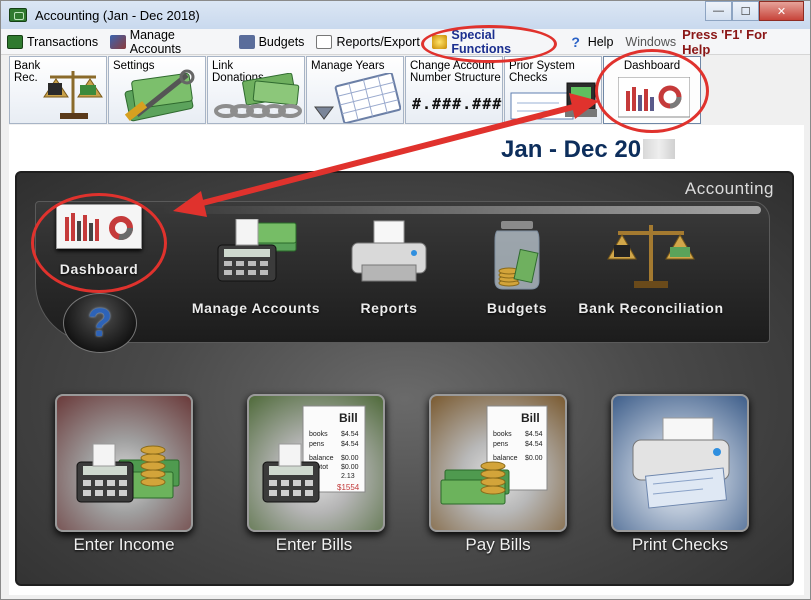  Describe the element at coordinates (350, 458) in the screenshot. I see `bill-balance-amt: $0.00` at that location.